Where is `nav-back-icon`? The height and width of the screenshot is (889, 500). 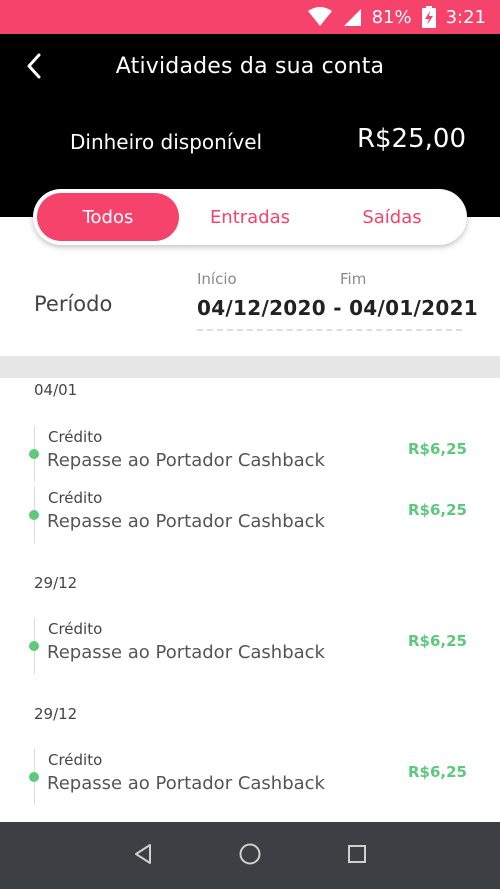 nav-back-icon is located at coordinates (143, 856).